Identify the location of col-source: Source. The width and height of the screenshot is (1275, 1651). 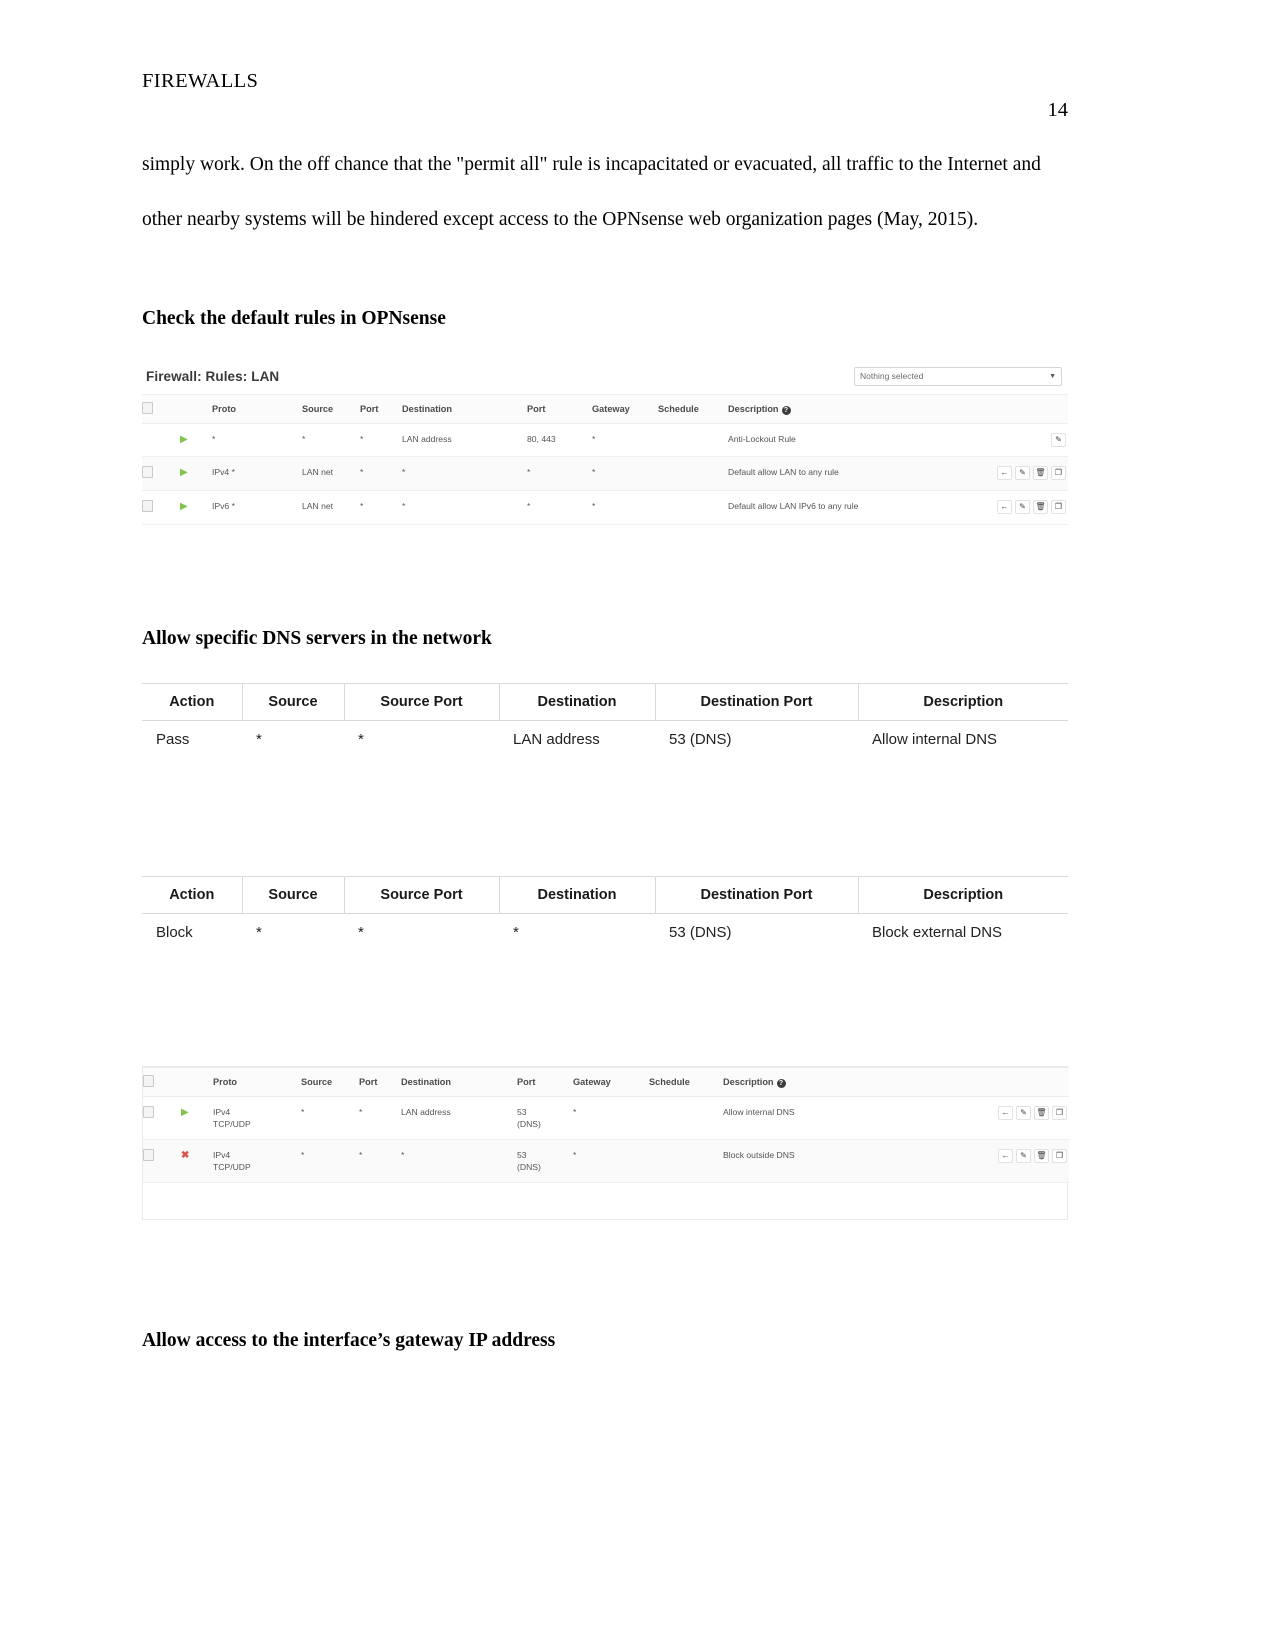
(293, 895).